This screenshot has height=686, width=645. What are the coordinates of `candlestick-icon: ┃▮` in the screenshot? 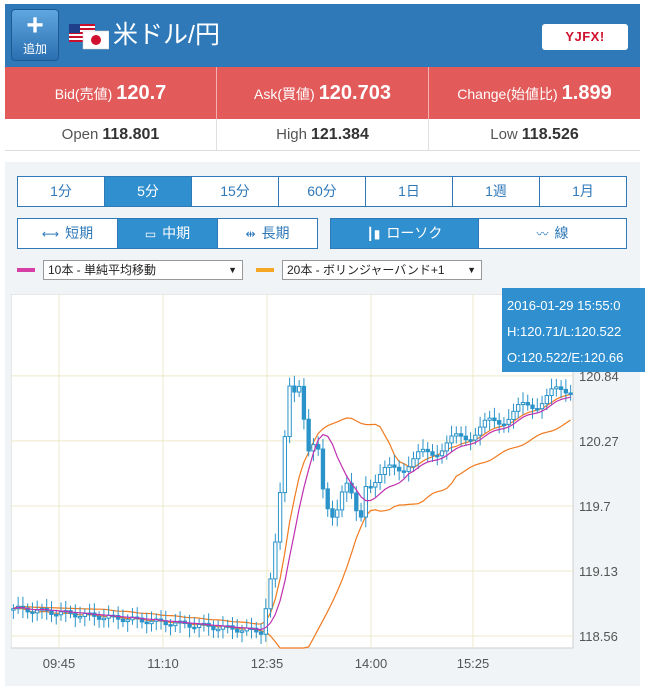 It's located at (373, 234).